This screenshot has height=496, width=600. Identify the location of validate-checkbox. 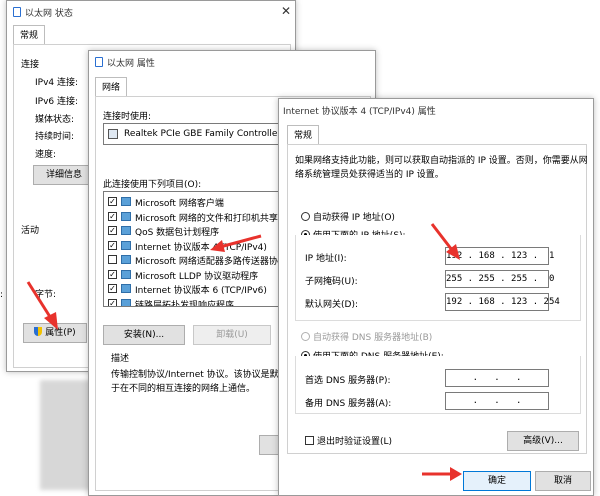
(309, 440).